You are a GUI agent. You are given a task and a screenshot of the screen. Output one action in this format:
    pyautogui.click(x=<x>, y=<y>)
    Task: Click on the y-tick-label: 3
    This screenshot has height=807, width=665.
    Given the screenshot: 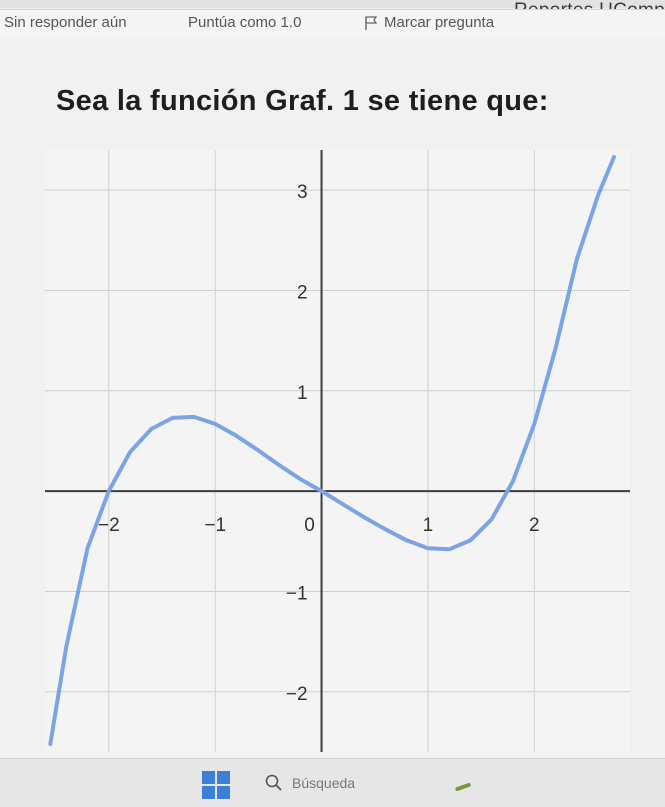 What is the action you would take?
    pyautogui.click(x=302, y=192)
    